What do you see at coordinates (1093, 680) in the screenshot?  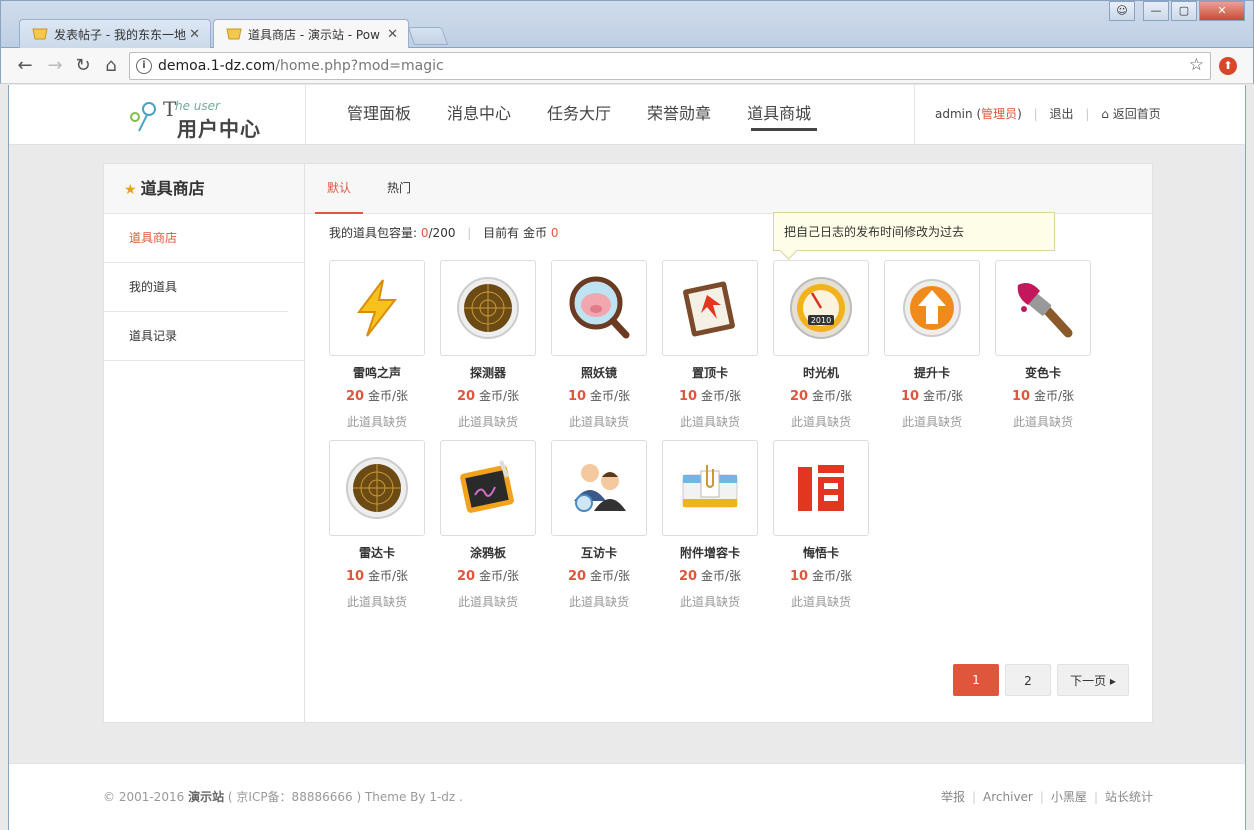 I see `next-page-button: 下一页 ▸` at bounding box center [1093, 680].